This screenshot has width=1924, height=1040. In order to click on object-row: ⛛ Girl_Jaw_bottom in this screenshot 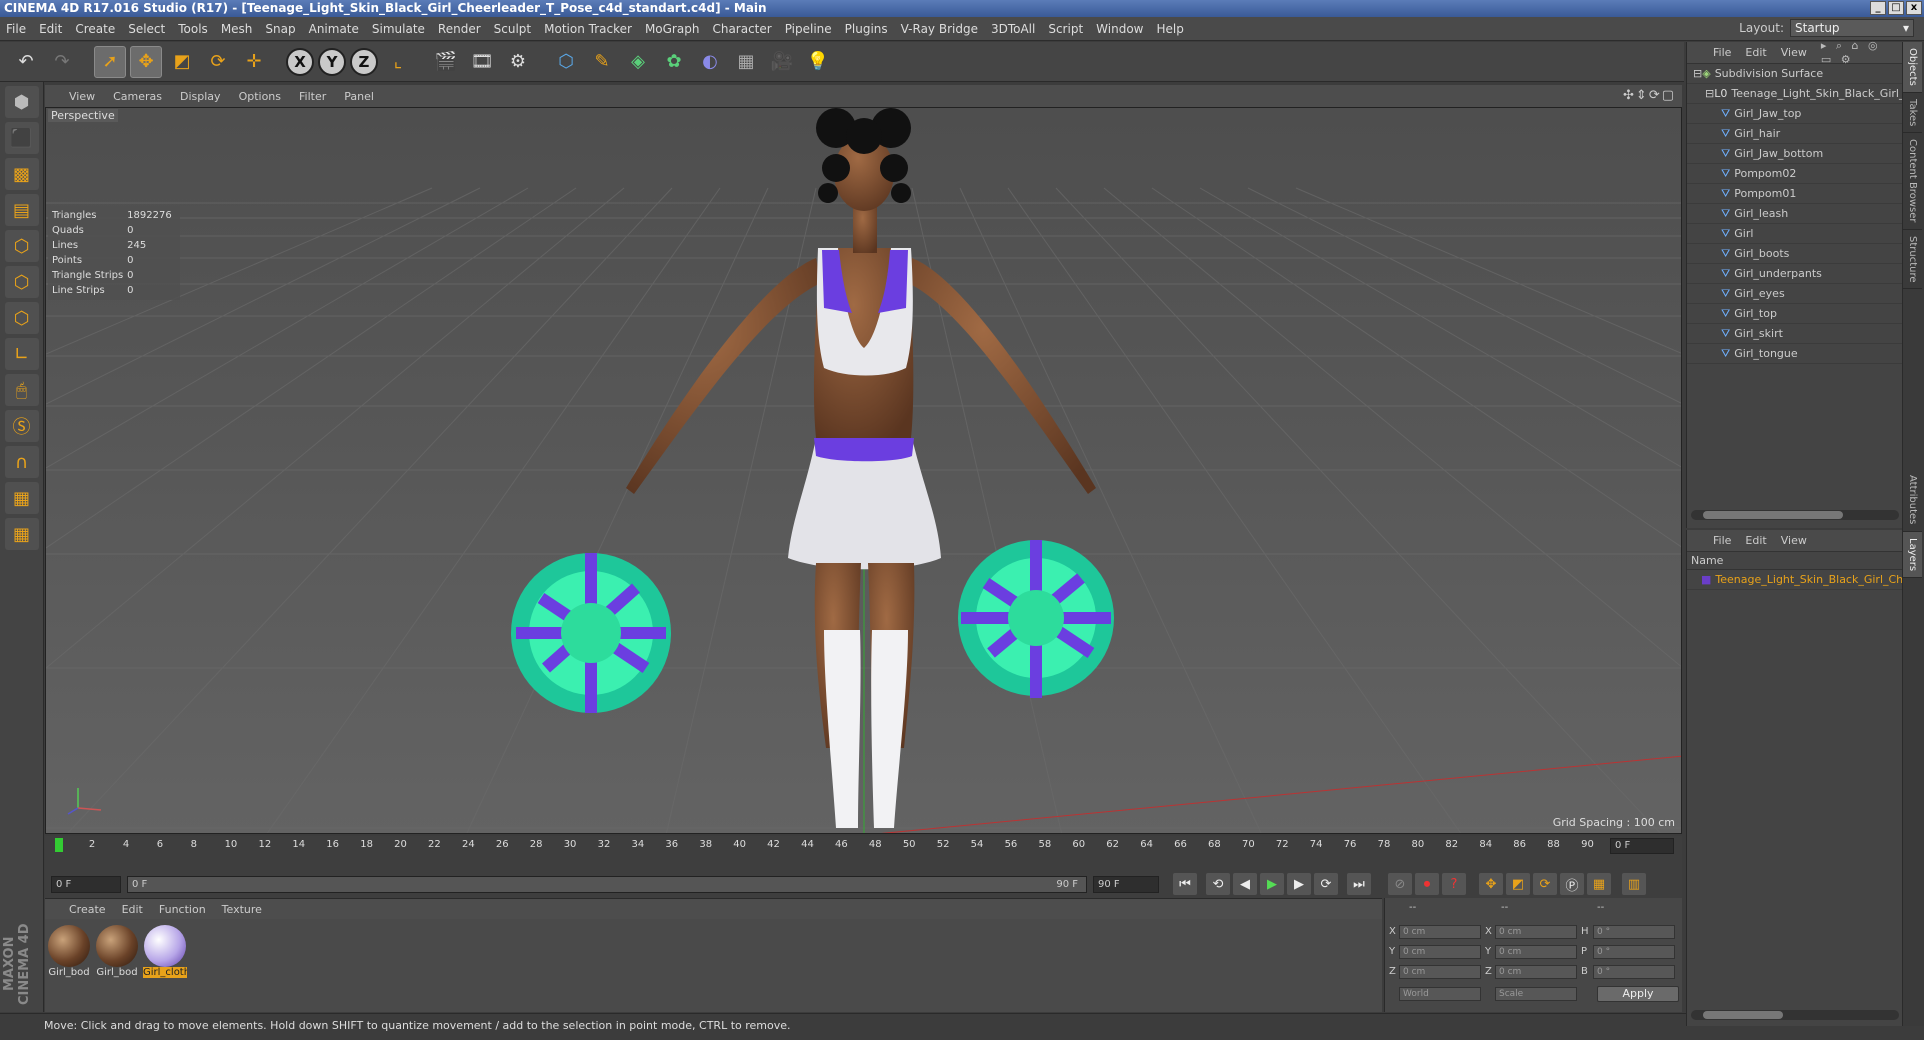, I will do `click(1794, 154)`.